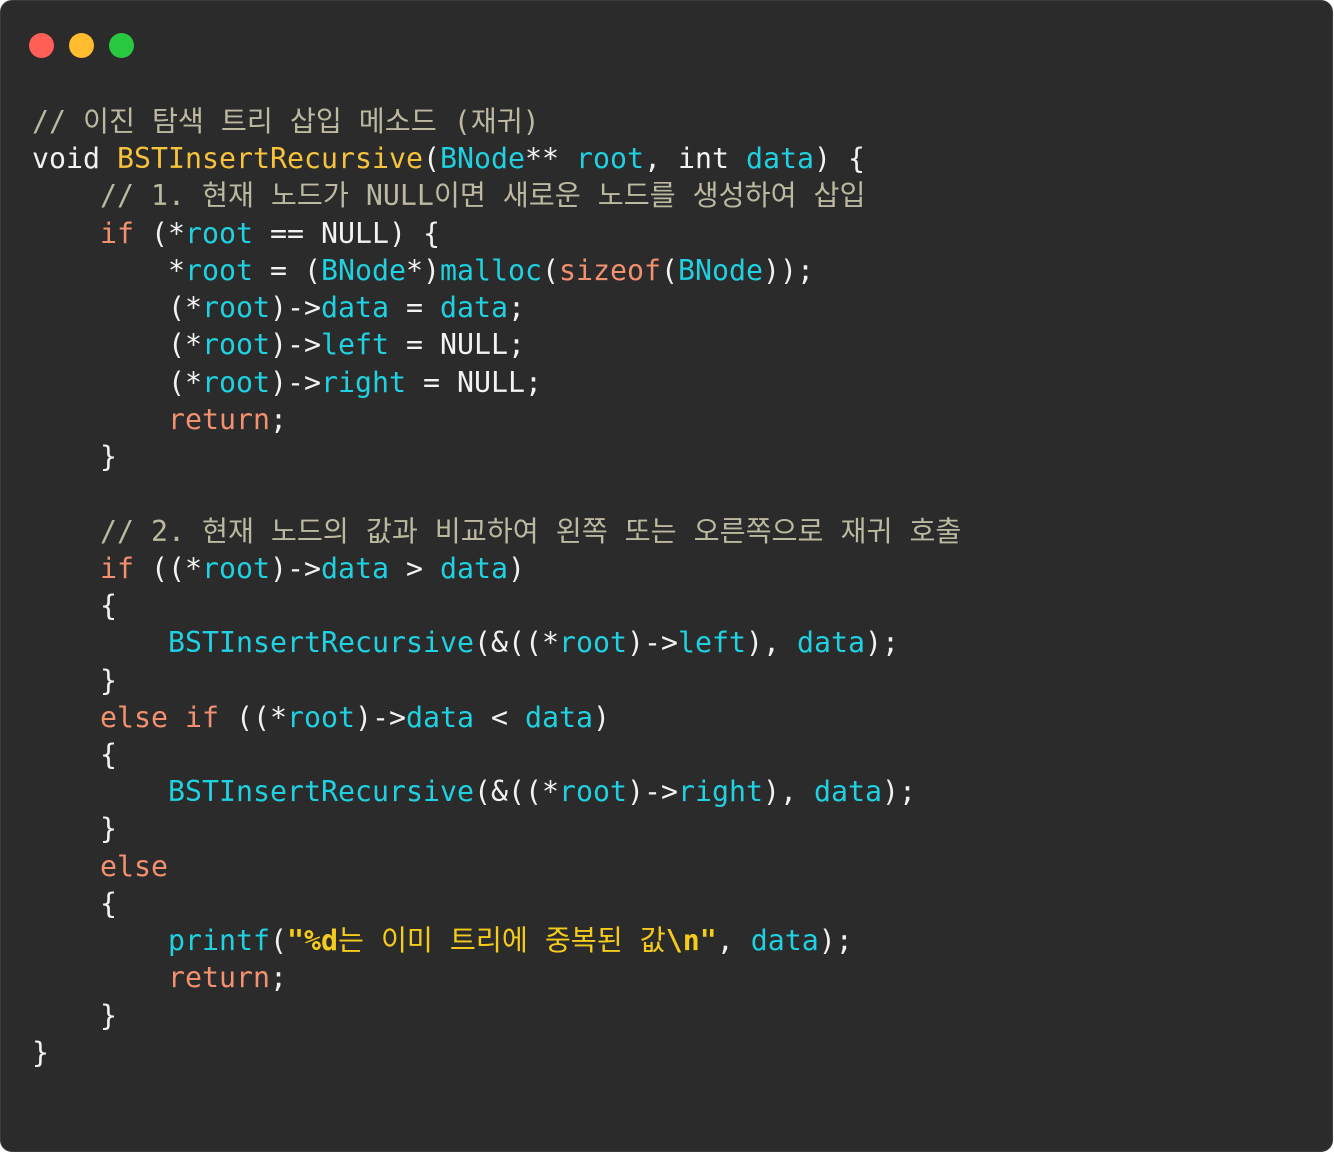 The image size is (1334, 1154). I want to click on string-token: 는 이미 트리에 중복된 값, so click(501, 941).